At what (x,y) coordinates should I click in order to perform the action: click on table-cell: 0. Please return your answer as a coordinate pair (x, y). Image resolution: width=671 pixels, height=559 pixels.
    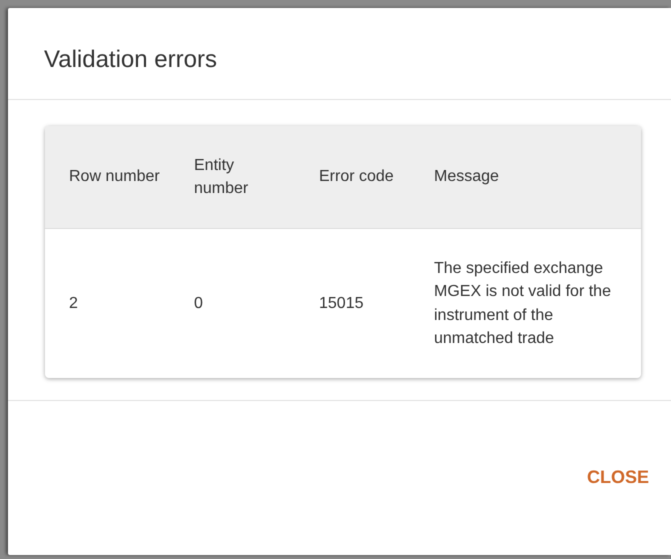
    Looking at the image, I should click on (232, 303).